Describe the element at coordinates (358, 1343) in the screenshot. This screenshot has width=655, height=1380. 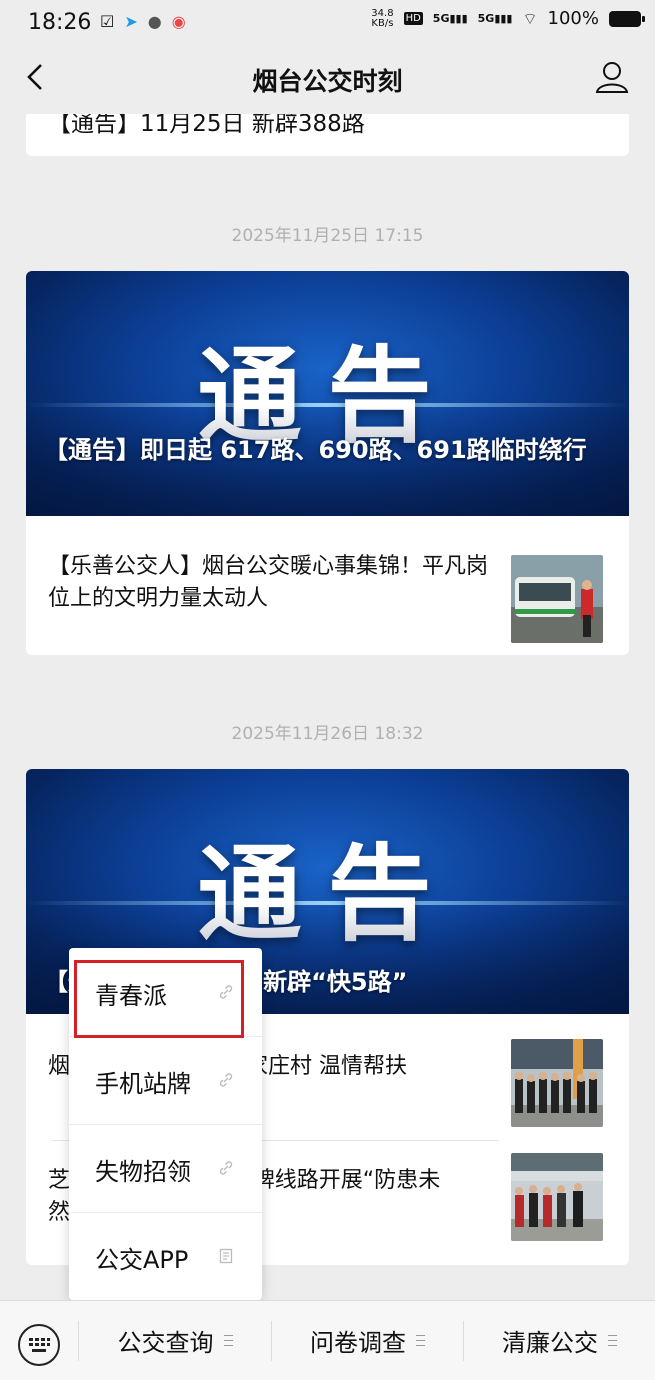
I see `menu-label: 问卷调查` at that location.